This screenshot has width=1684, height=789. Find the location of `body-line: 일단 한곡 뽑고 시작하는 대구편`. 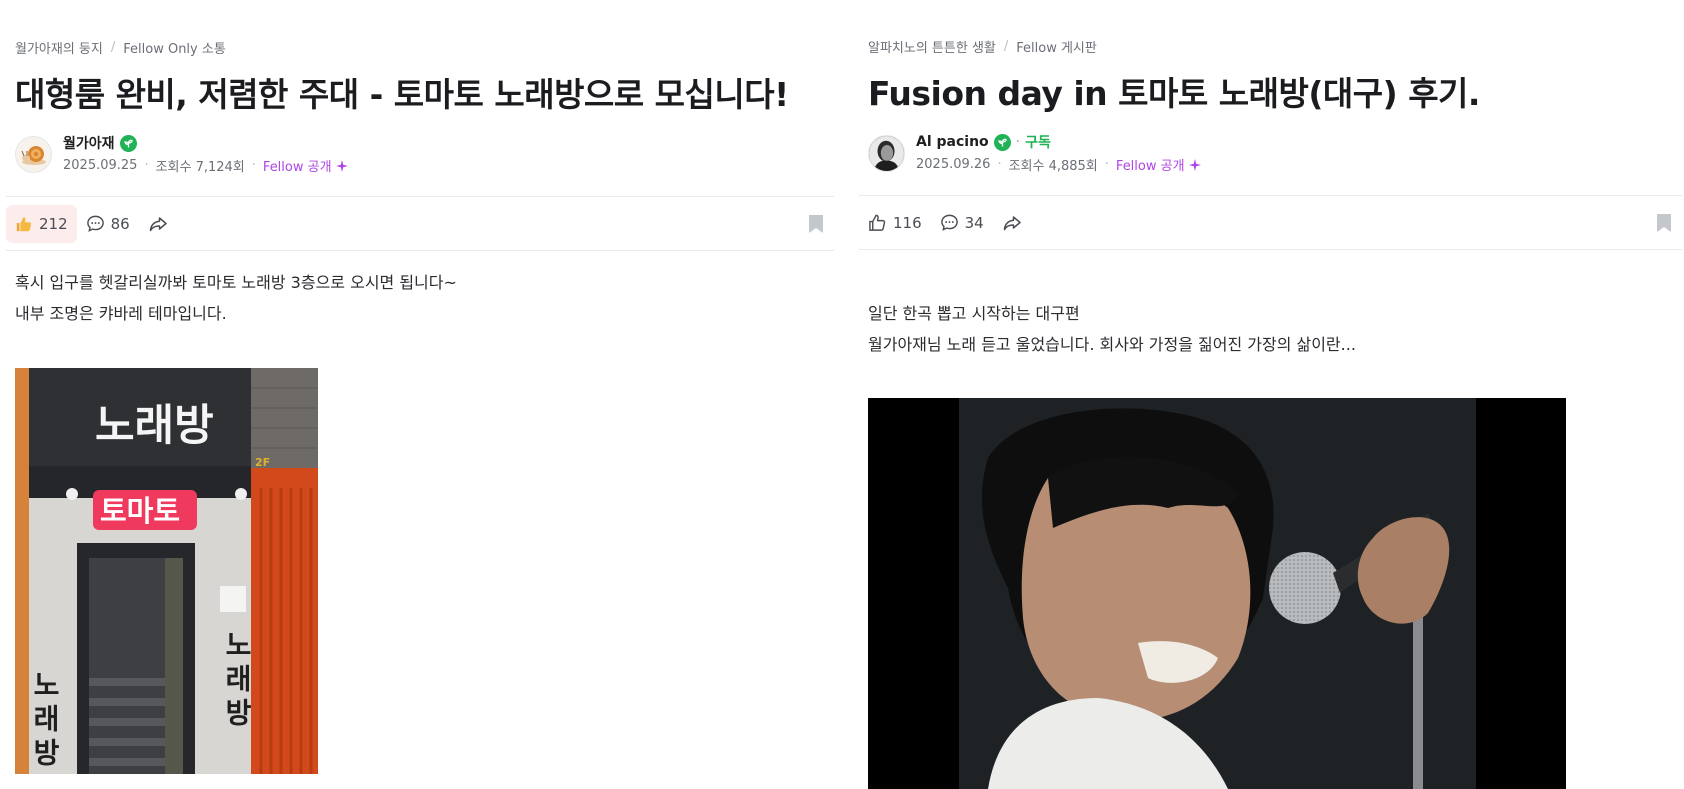

body-line: 일단 한곡 뽑고 시작하는 대구편 is located at coordinates (974, 313).